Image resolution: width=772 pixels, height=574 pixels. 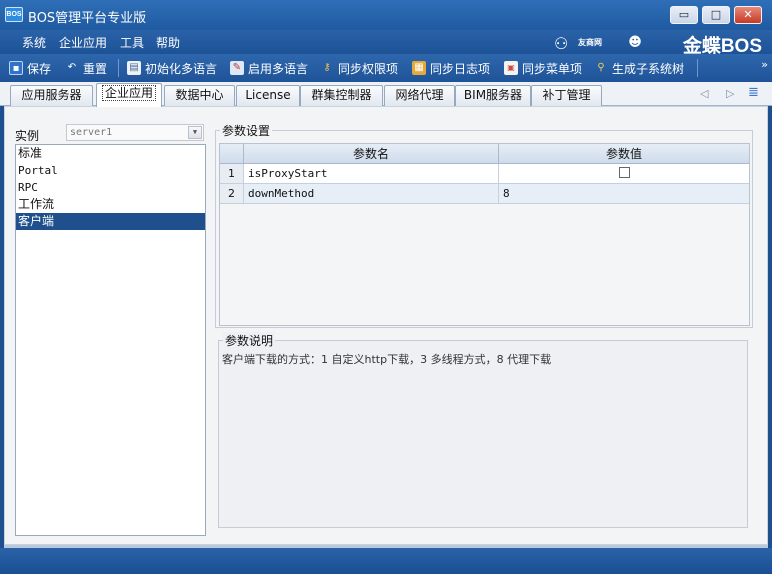 I want to click on param-name-cell: downMethod, so click(x=371, y=193).